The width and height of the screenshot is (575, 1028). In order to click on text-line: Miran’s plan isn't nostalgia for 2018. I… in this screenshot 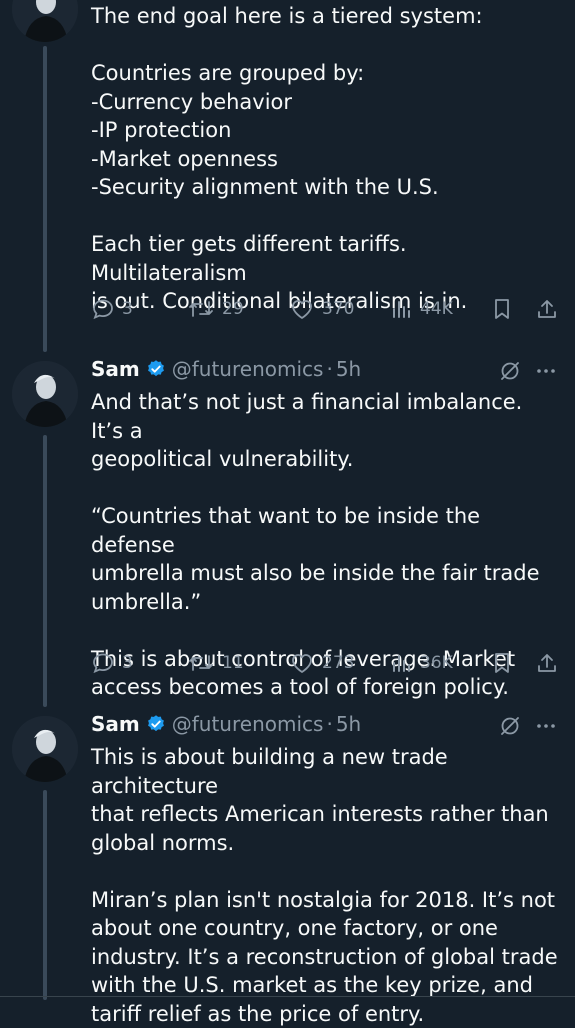, I will do `click(326, 900)`.